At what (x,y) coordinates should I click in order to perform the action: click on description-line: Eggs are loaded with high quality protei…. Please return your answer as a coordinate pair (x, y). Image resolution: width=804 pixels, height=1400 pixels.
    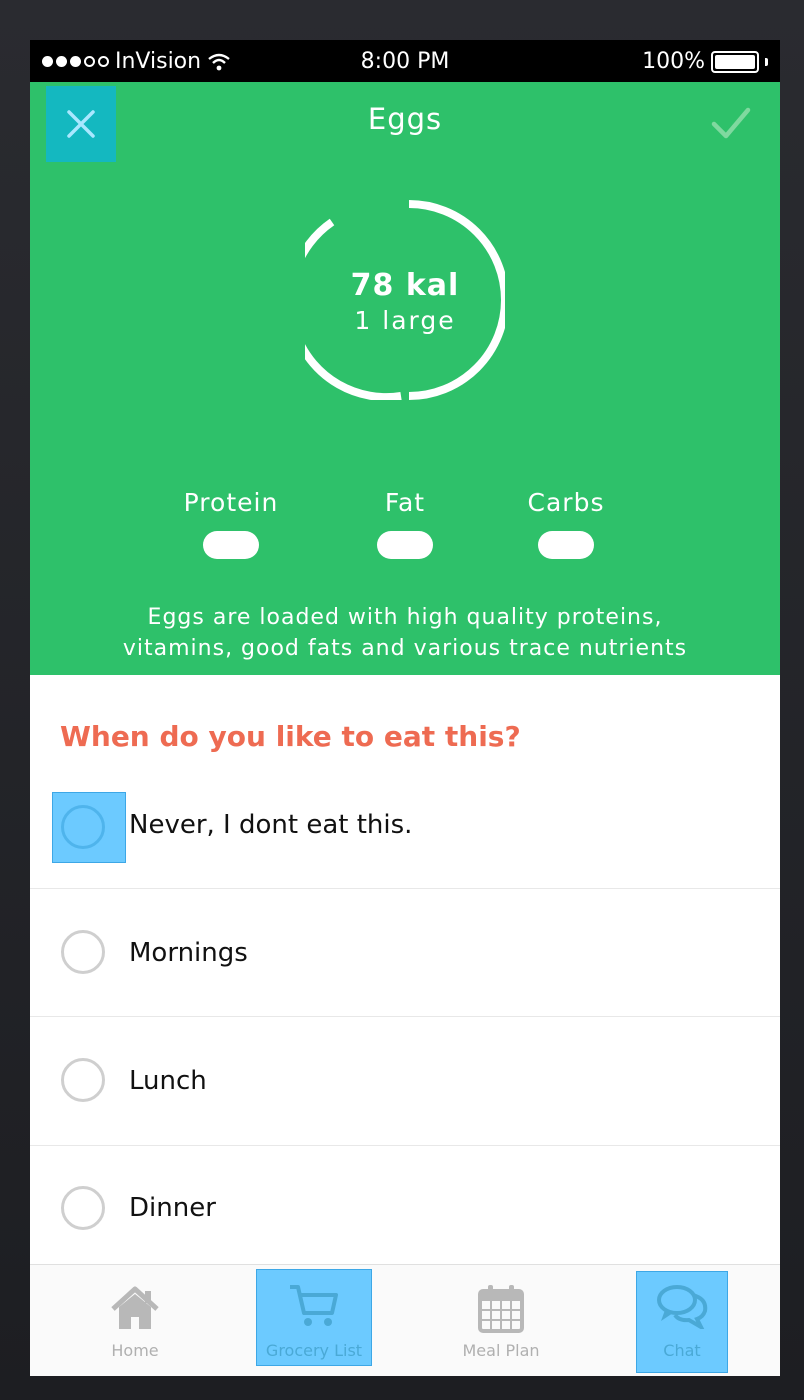
    Looking at the image, I should click on (405, 617).